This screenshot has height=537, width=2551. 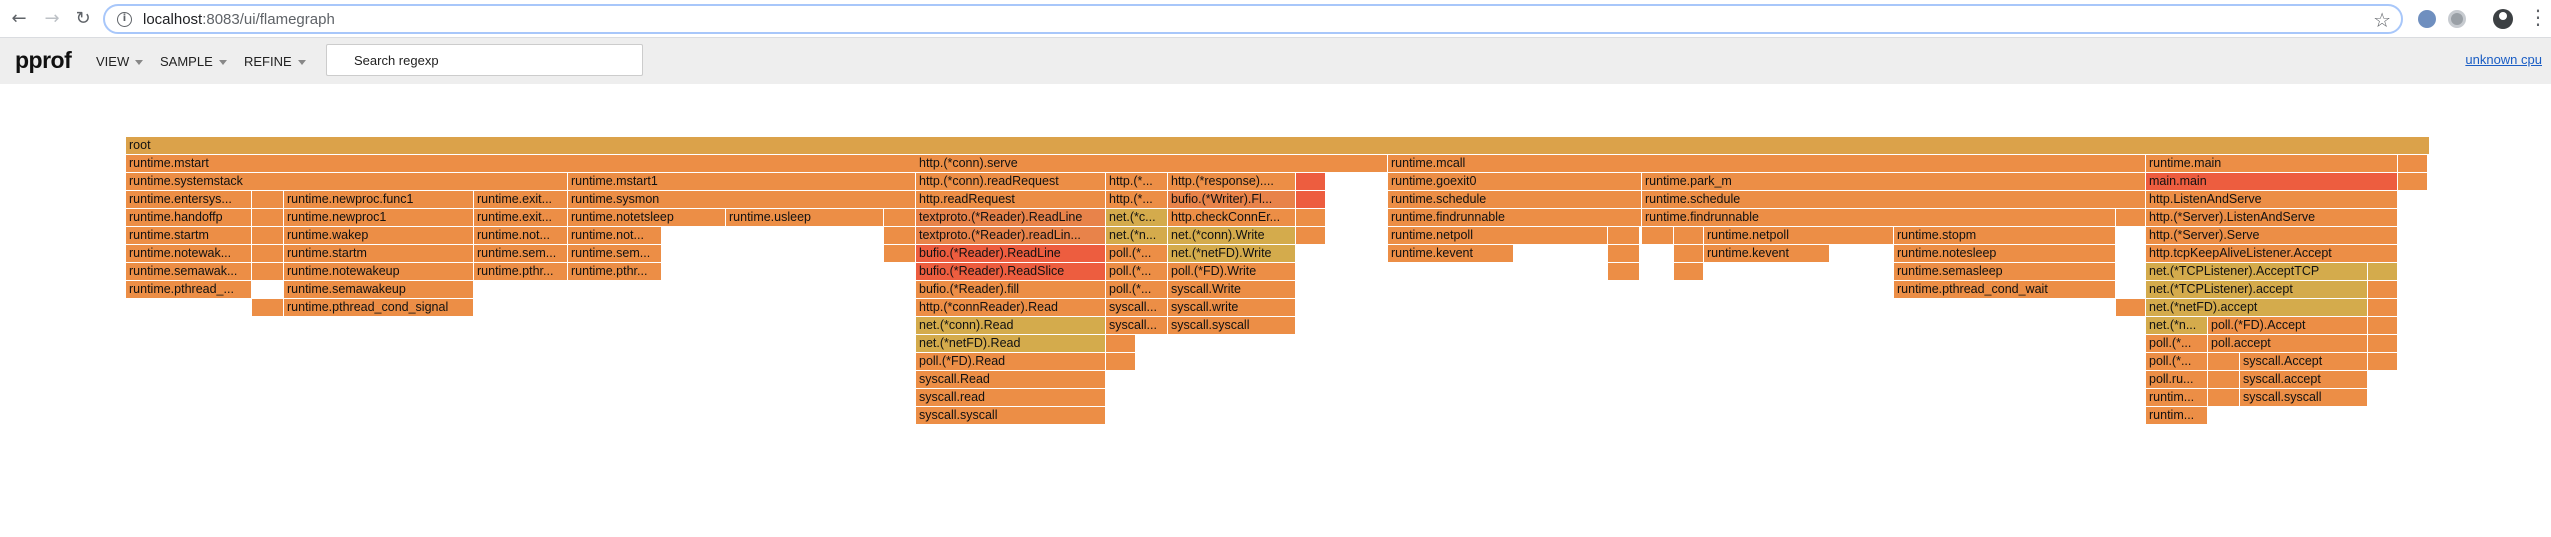 What do you see at coordinates (120, 61) in the screenshot?
I see `menu-view: VIEW` at bounding box center [120, 61].